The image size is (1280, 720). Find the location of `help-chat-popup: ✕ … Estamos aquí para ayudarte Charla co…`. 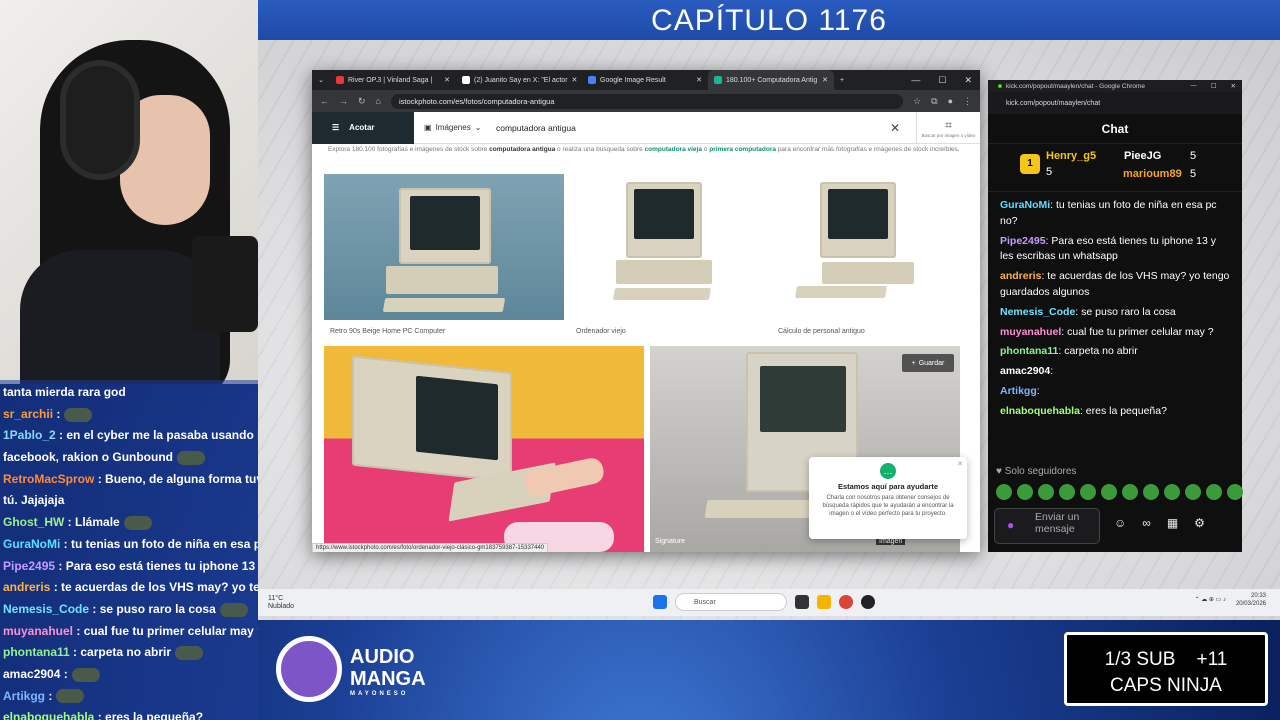

help-chat-popup: ✕ … Estamos aquí para ayudarte Charla co… is located at coordinates (888, 498).